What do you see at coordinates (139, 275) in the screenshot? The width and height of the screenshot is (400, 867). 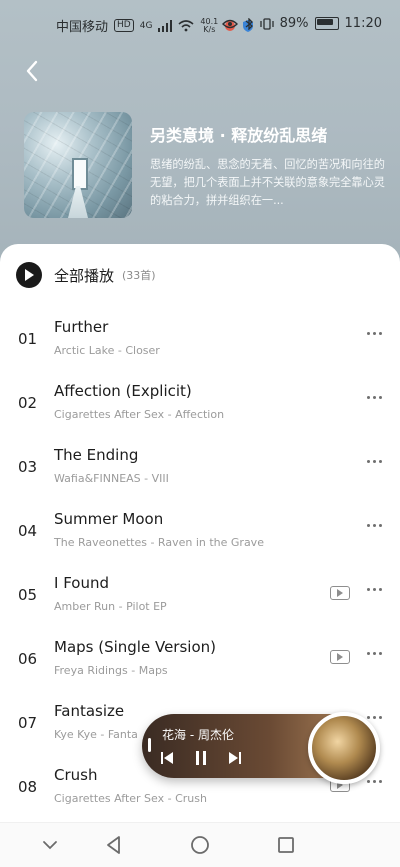 I see `track-count: (33首)` at bounding box center [139, 275].